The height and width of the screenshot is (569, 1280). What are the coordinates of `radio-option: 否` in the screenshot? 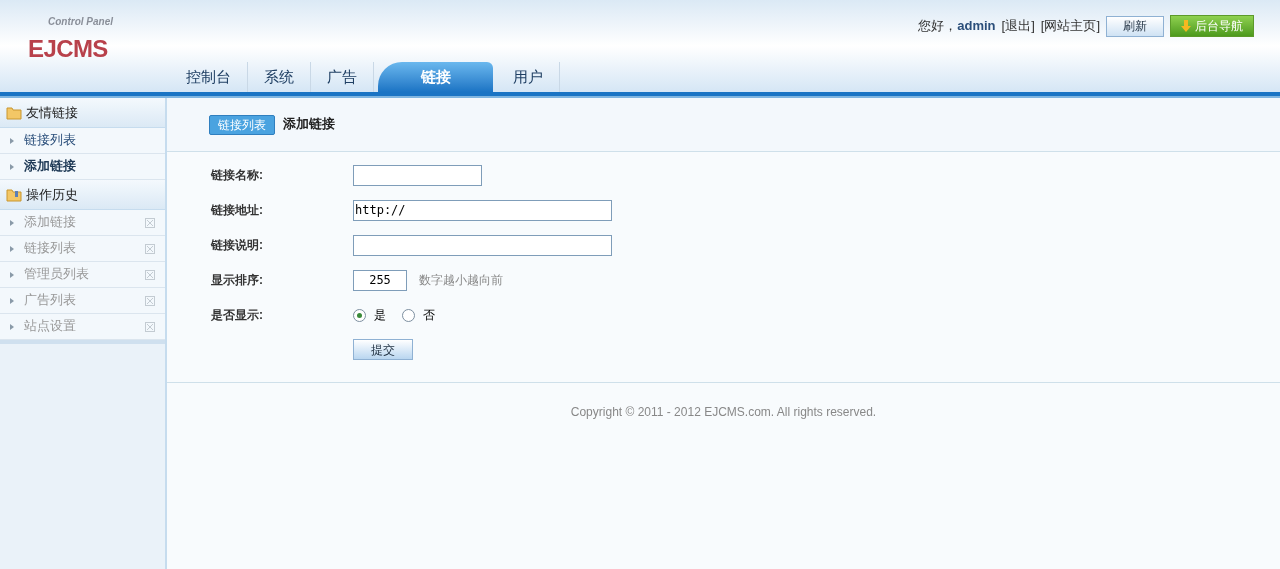 It's located at (418, 315).